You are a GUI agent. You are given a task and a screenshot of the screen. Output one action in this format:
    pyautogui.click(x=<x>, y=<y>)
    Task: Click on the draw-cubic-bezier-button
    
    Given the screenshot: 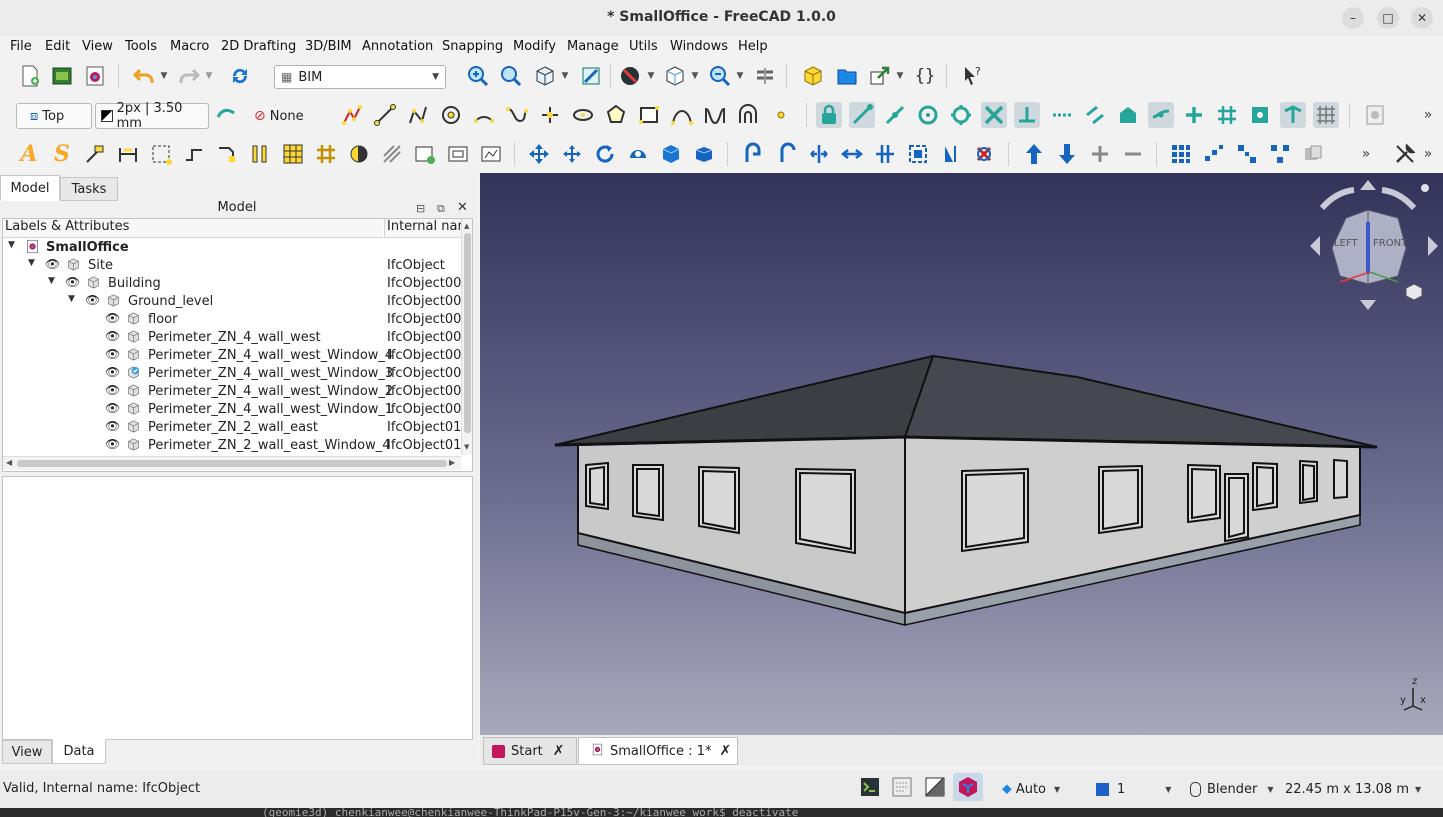 What is the action you would take?
    pyautogui.click(x=715, y=115)
    